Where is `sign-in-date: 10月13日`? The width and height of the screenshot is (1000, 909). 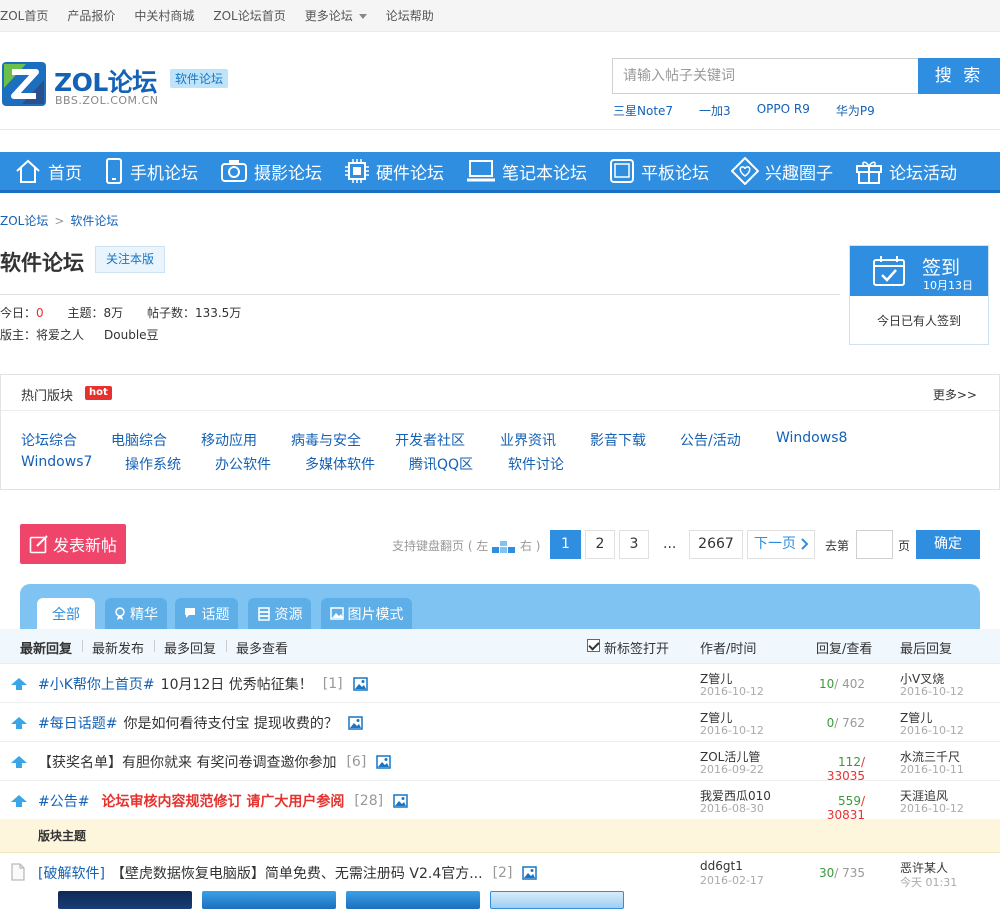 sign-in-date: 10月13日 is located at coordinates (948, 285).